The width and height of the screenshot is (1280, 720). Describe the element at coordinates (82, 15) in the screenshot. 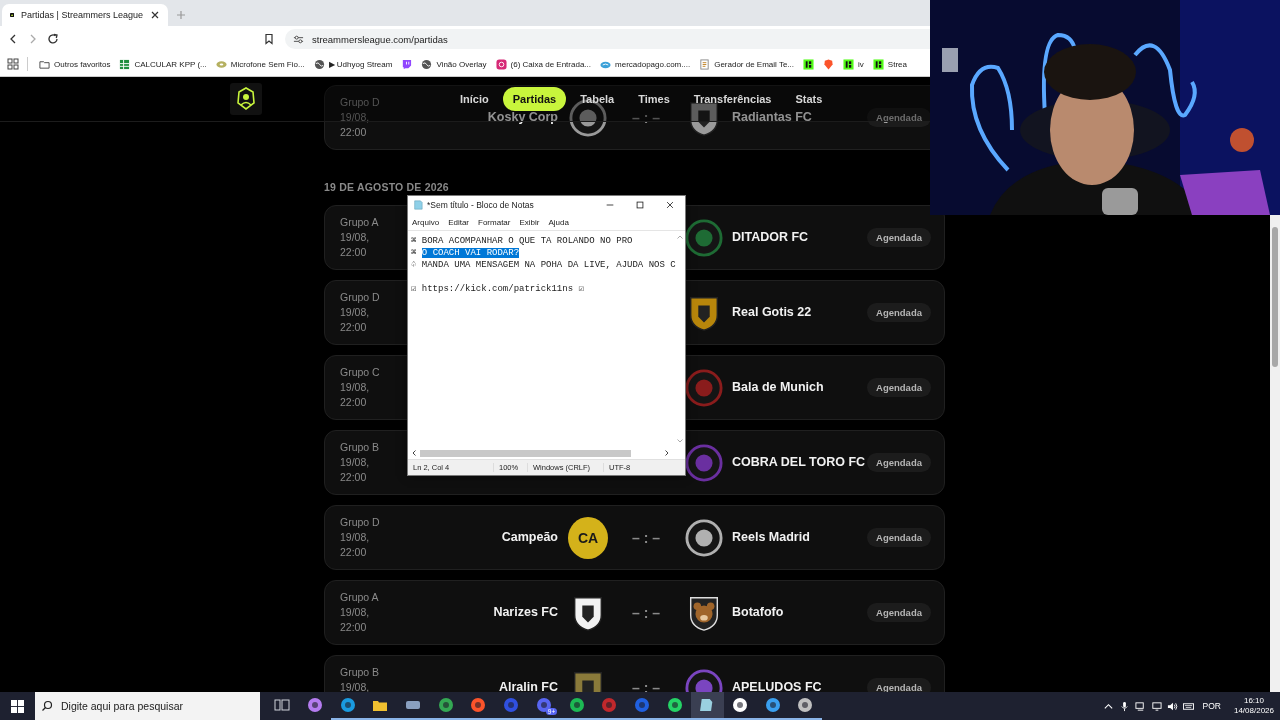

I see `tab-title: Partidas | Streammers League` at that location.